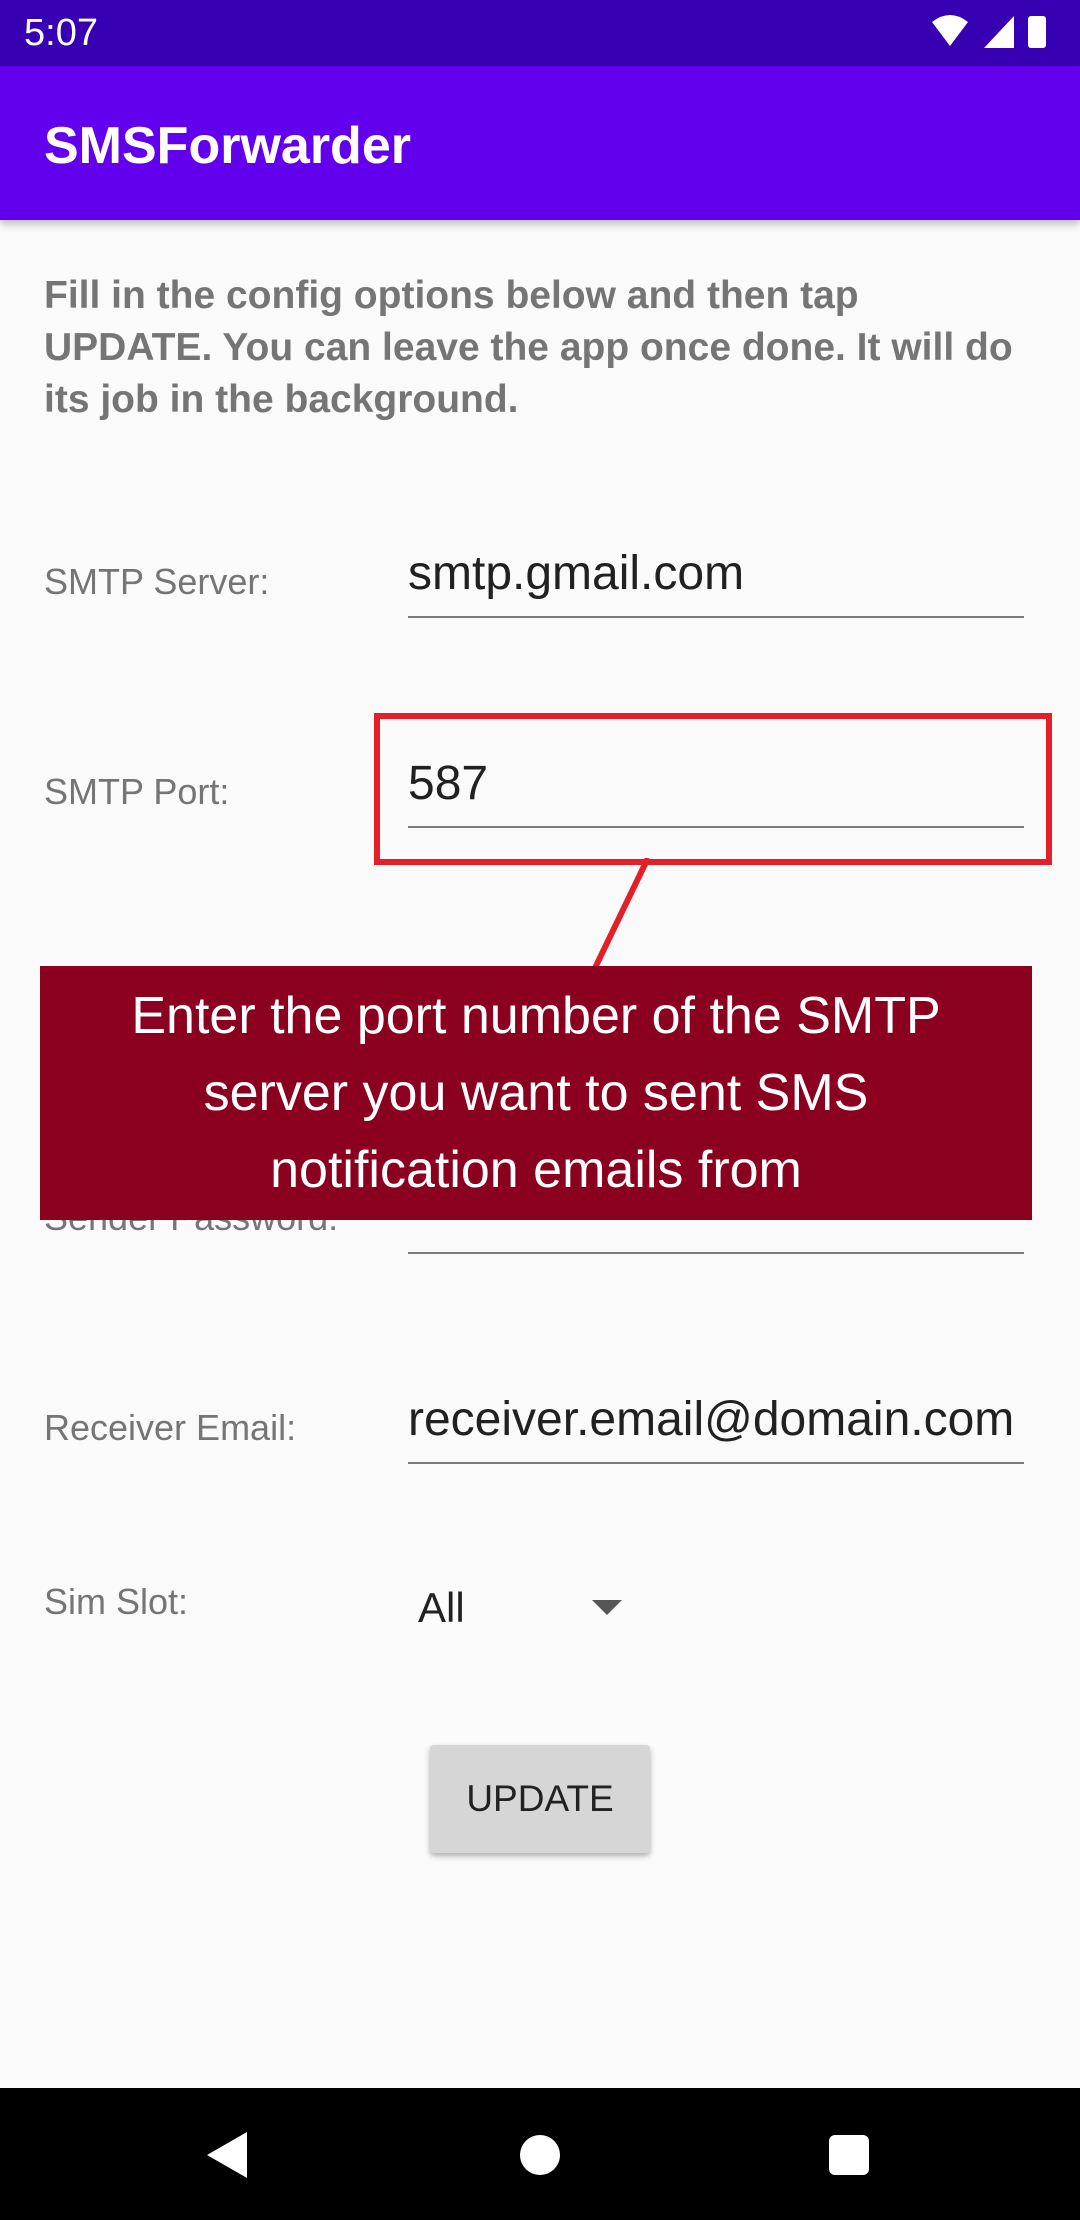 The width and height of the screenshot is (1080, 2220). I want to click on smtp-port-label: SMTP Port:, so click(137, 791).